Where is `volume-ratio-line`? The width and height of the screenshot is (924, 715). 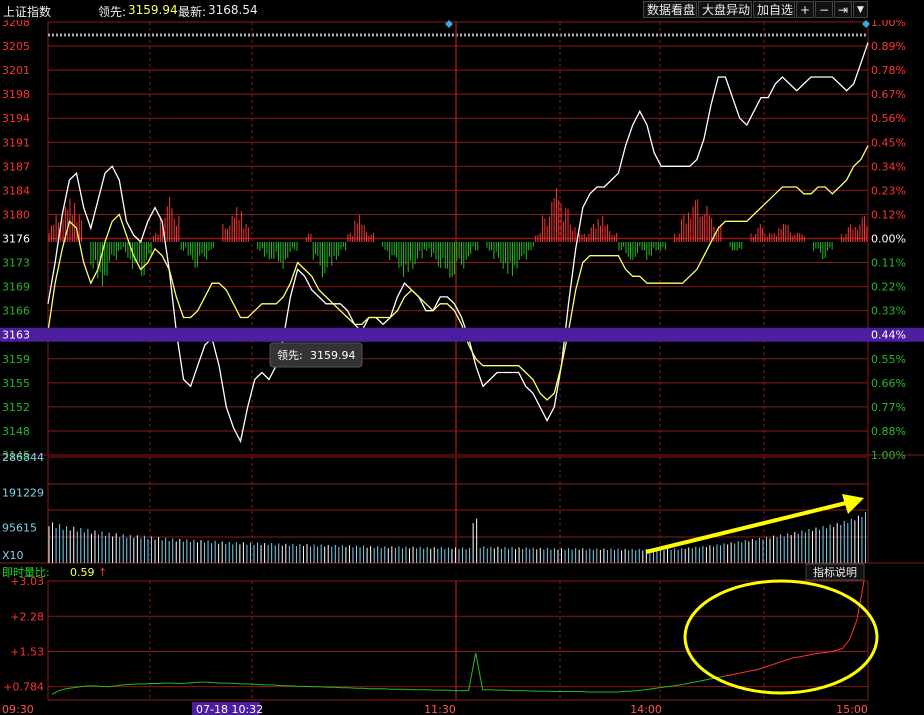 volume-ratio-line is located at coordinates (458, 637).